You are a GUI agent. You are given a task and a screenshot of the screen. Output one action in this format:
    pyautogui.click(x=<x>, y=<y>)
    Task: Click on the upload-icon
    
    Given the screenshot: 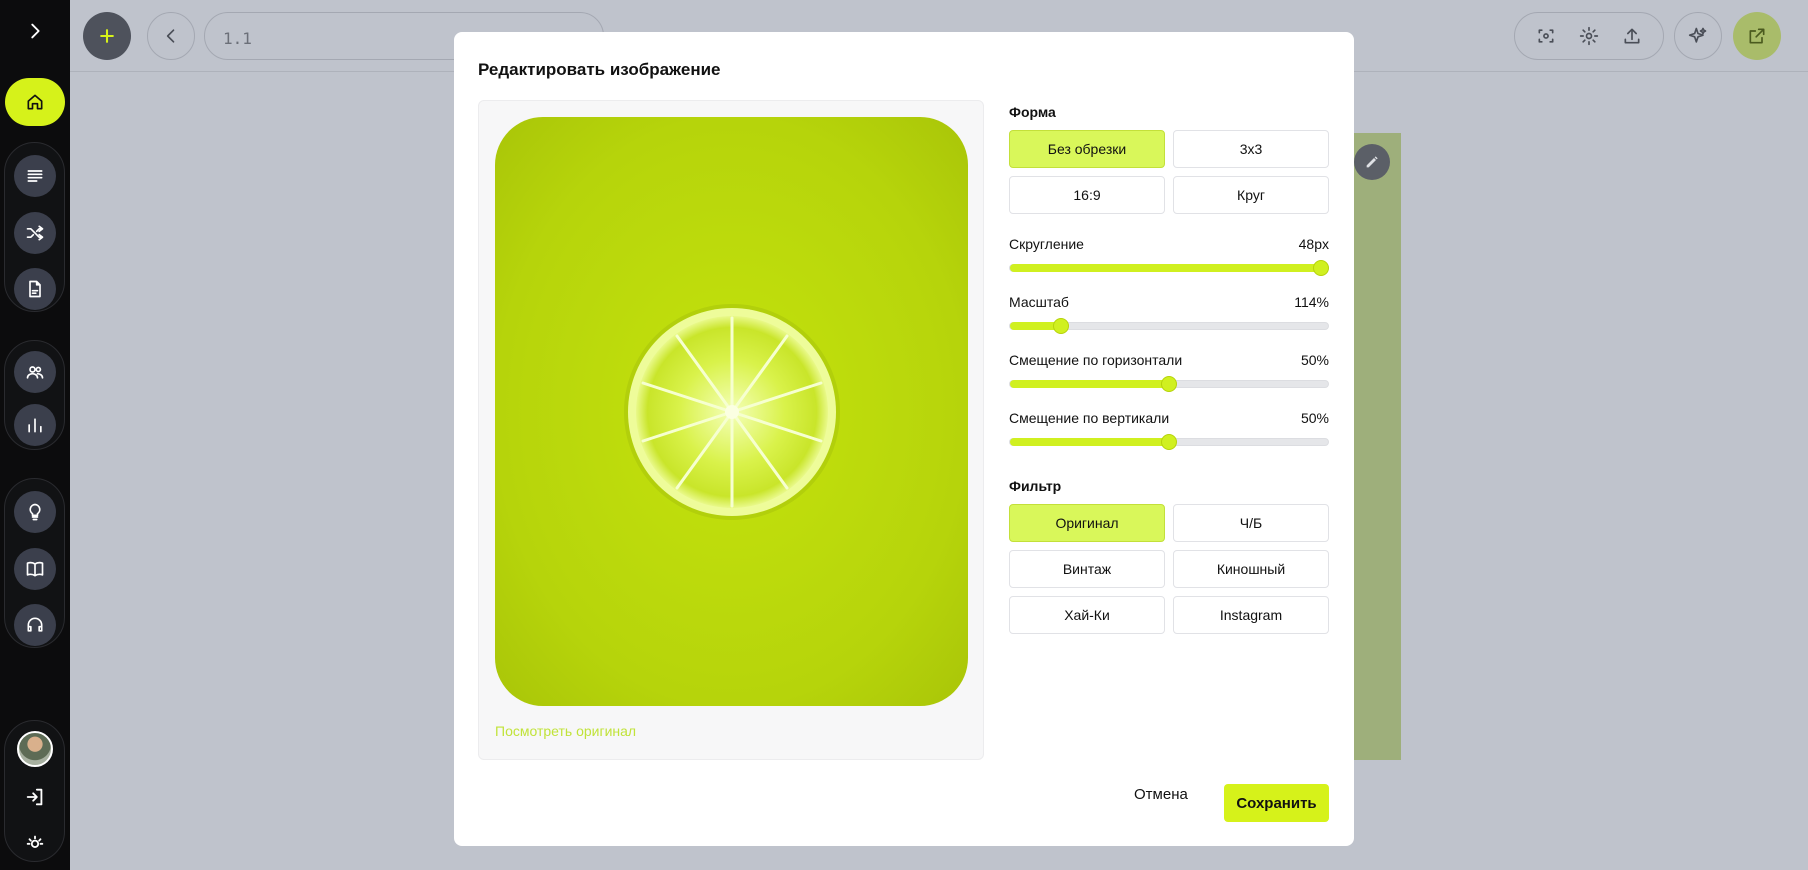 What is the action you would take?
    pyautogui.click(x=1632, y=36)
    